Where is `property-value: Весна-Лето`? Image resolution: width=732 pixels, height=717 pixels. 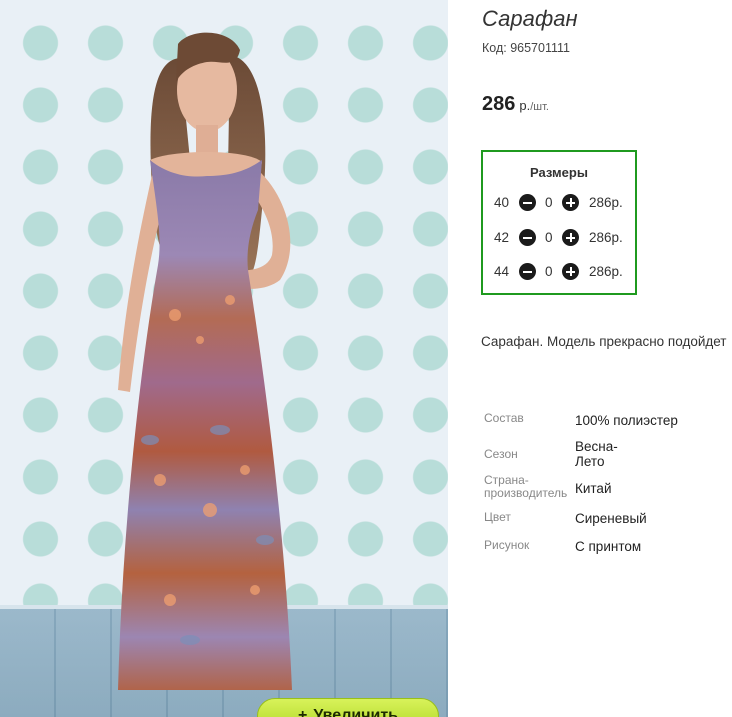 property-value: Весна-Лето is located at coordinates (596, 454).